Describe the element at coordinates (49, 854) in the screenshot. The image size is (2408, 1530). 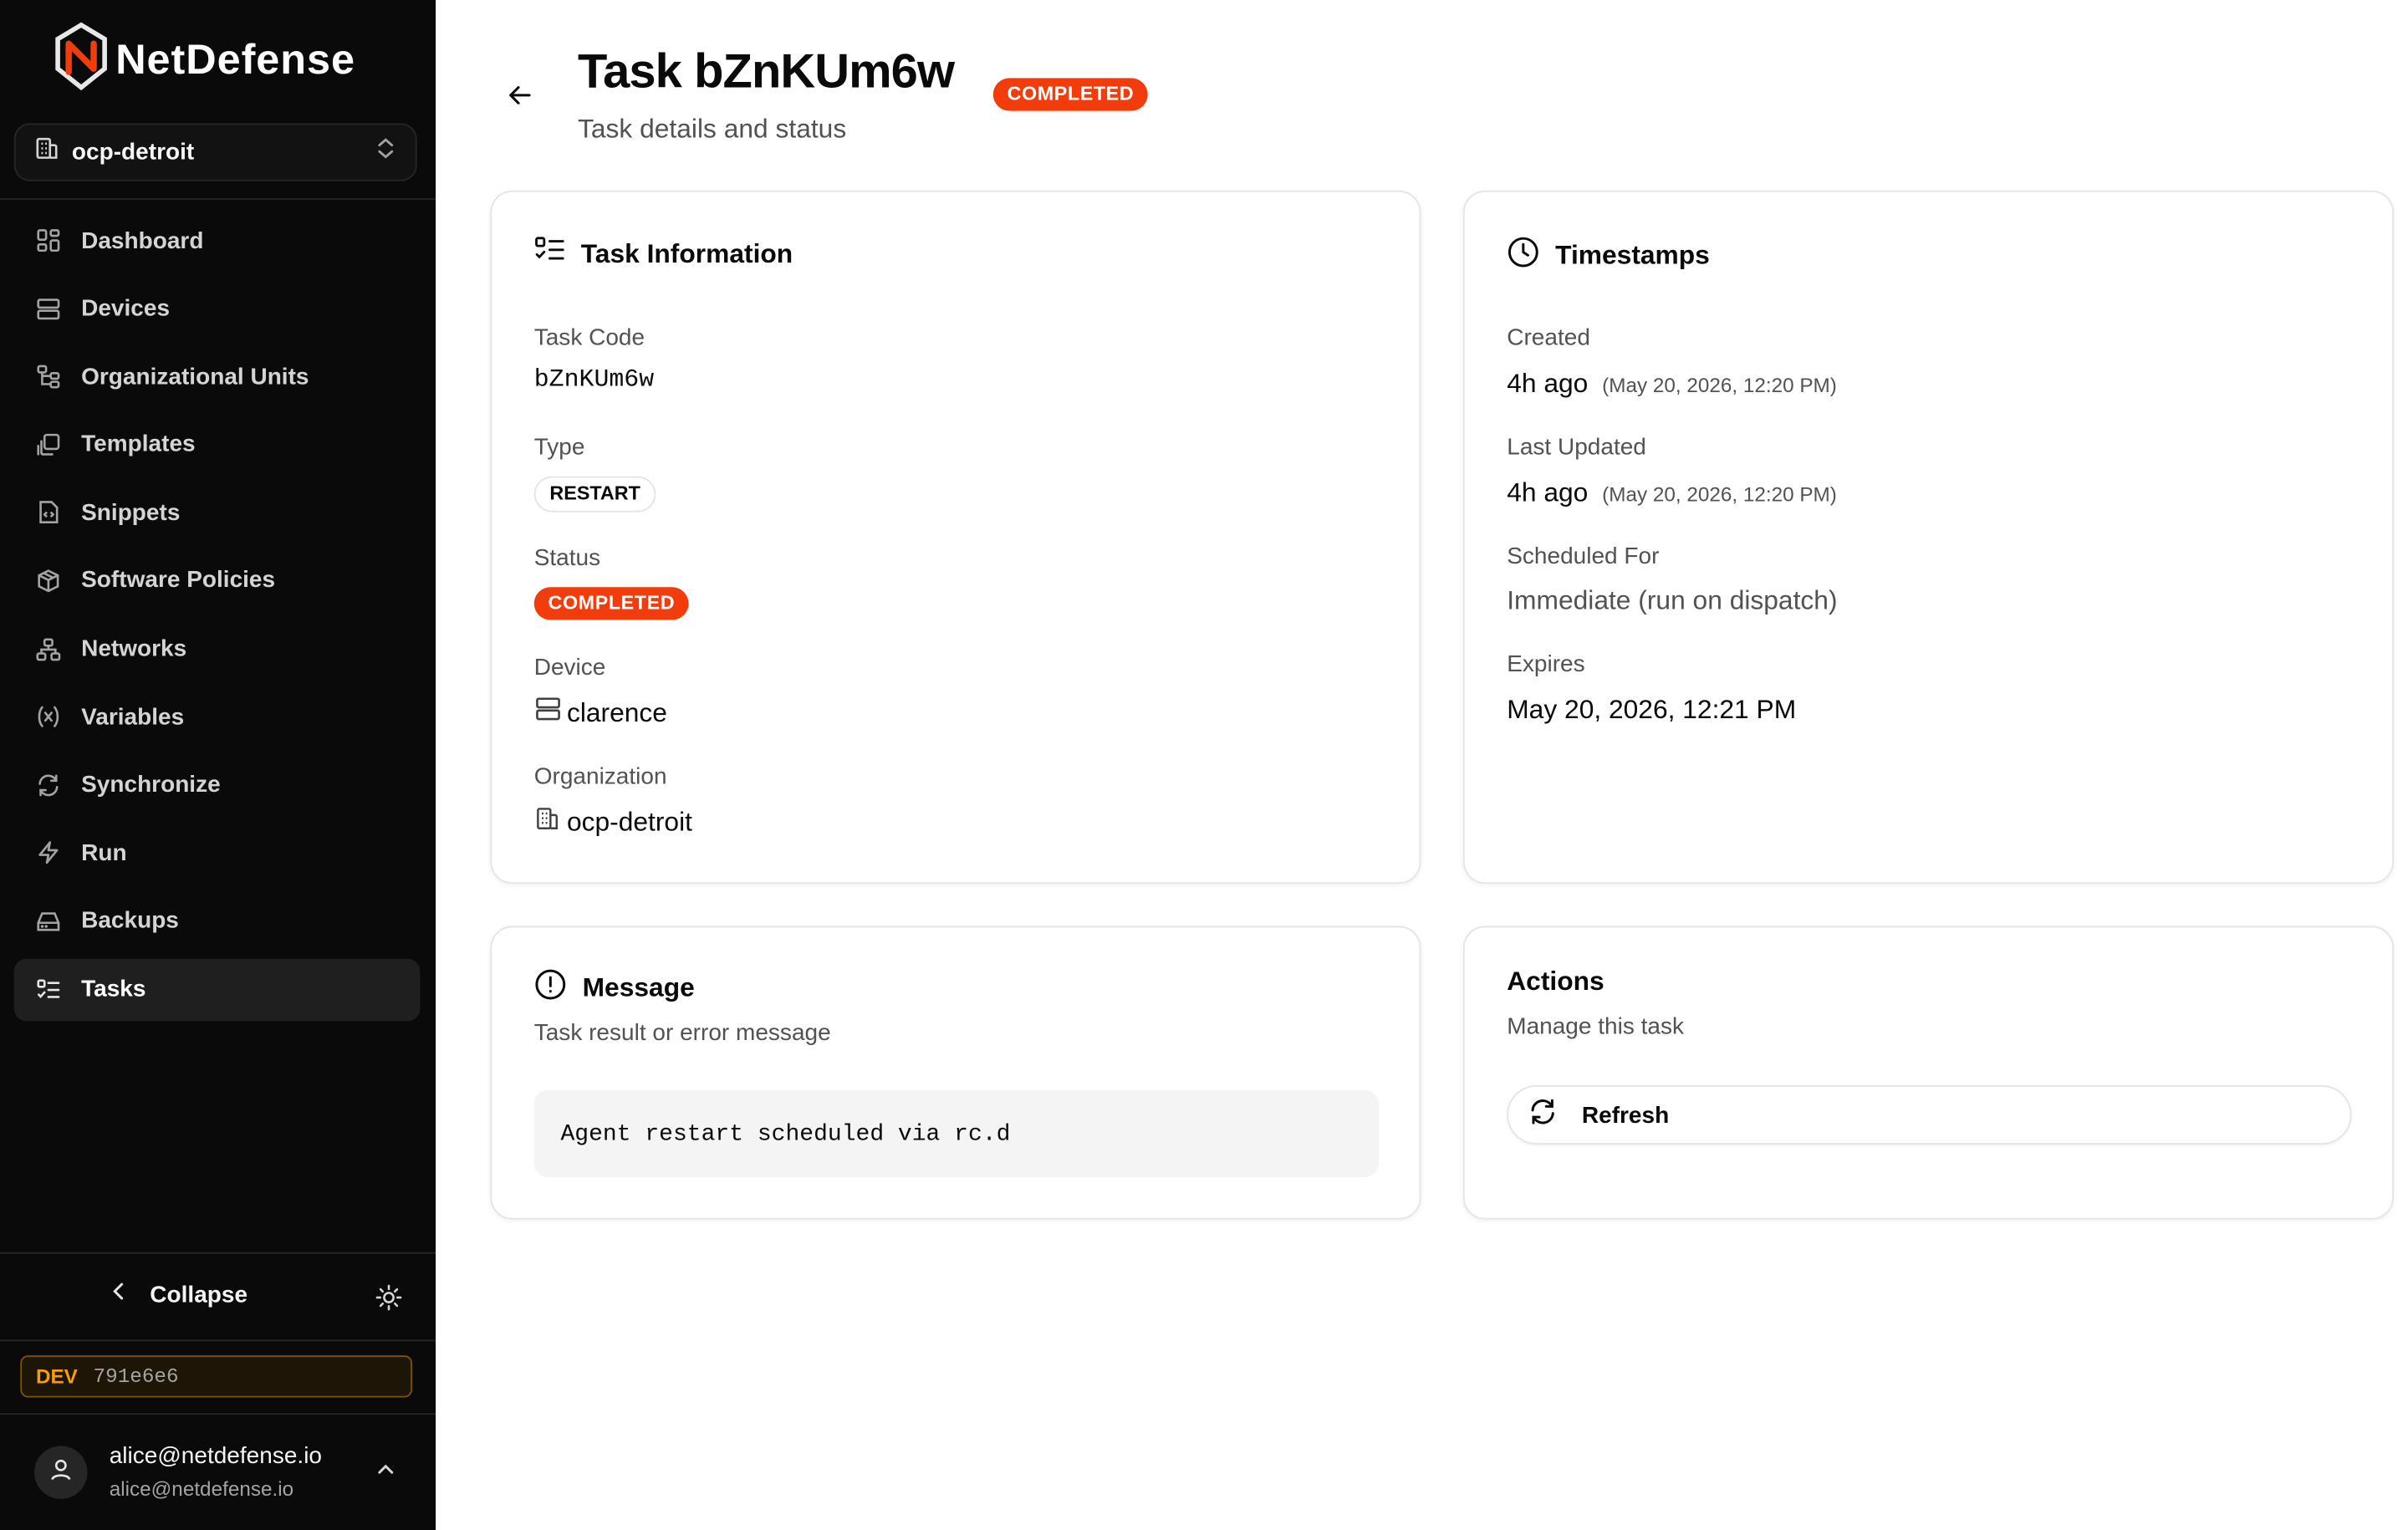
I see `bolt-icon` at that location.